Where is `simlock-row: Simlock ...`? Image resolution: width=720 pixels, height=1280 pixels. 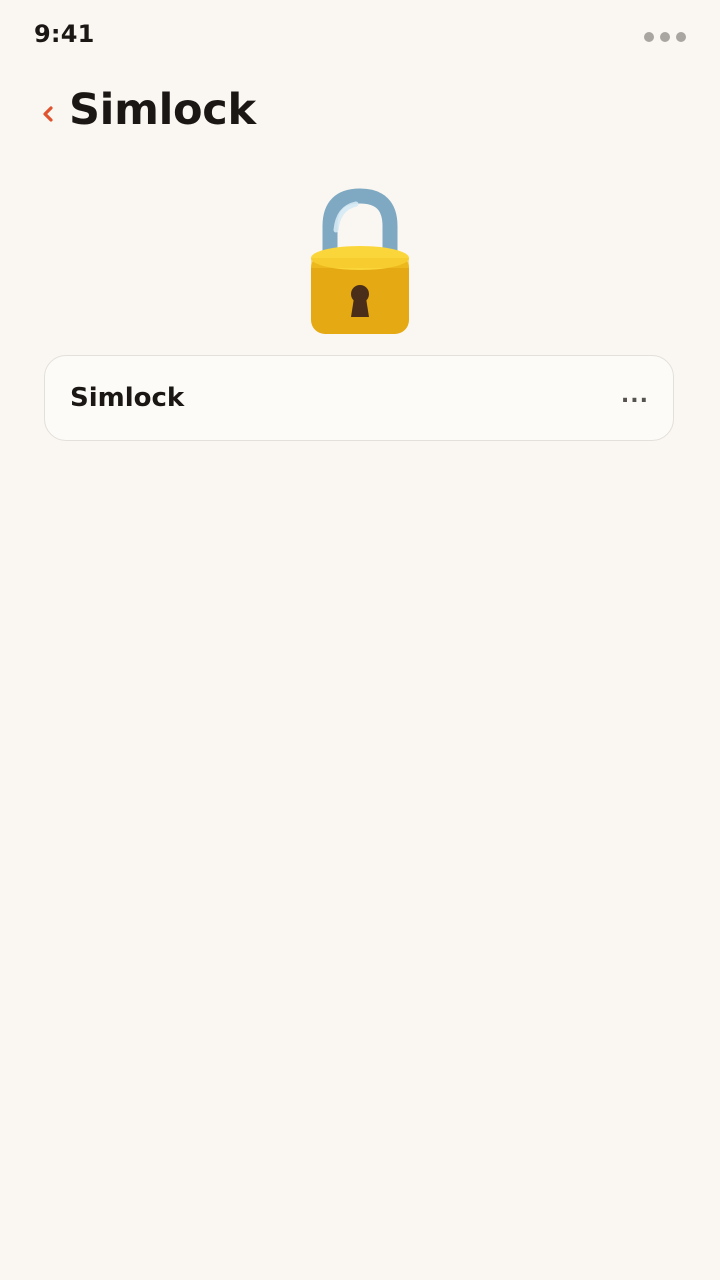 simlock-row: Simlock ... is located at coordinates (359, 398).